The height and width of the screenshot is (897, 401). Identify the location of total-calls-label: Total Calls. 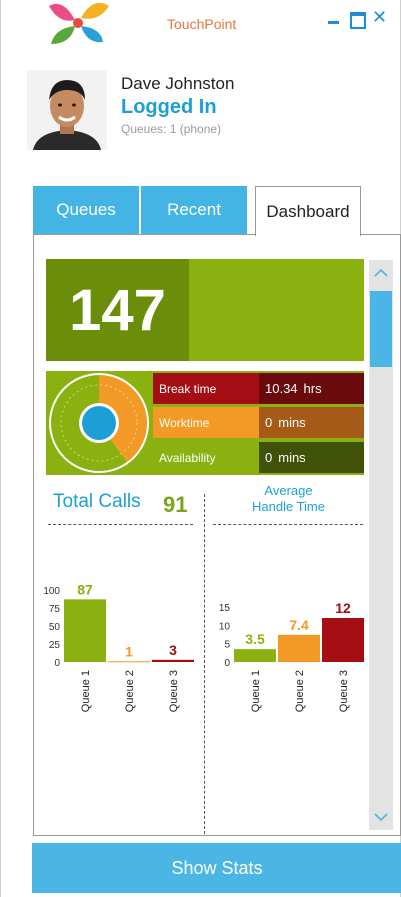
(97, 501).